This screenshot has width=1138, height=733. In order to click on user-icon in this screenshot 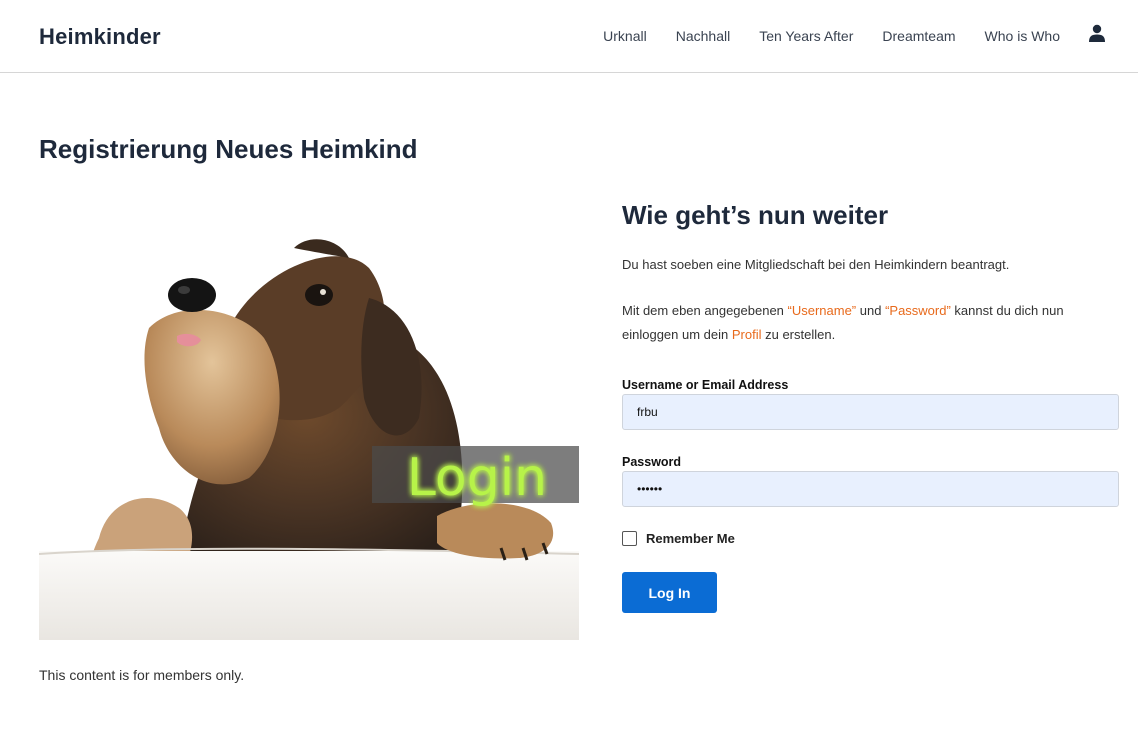, I will do `click(1097, 33)`.